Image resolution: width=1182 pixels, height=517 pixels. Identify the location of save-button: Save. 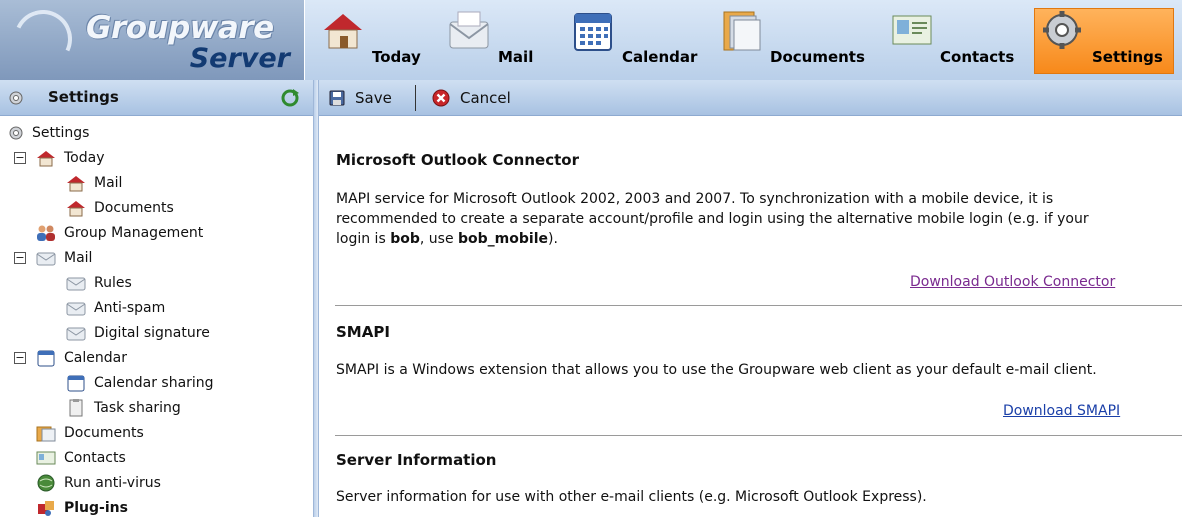
(360, 98).